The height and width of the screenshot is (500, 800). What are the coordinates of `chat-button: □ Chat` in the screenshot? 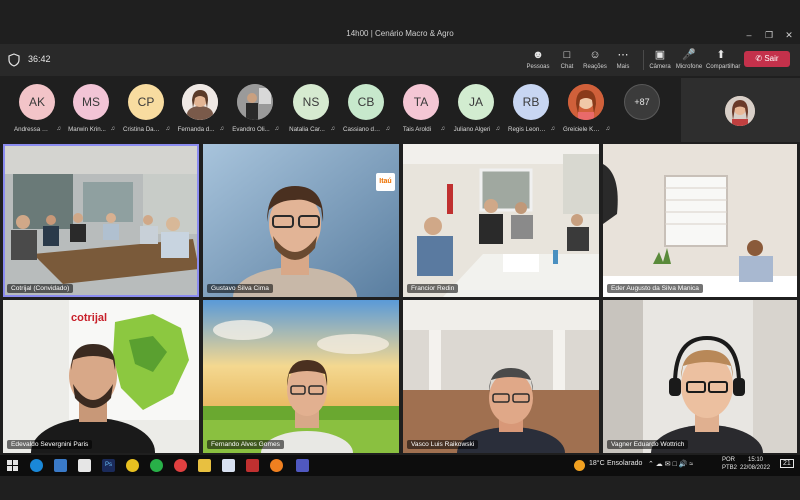 It's located at (567, 61).